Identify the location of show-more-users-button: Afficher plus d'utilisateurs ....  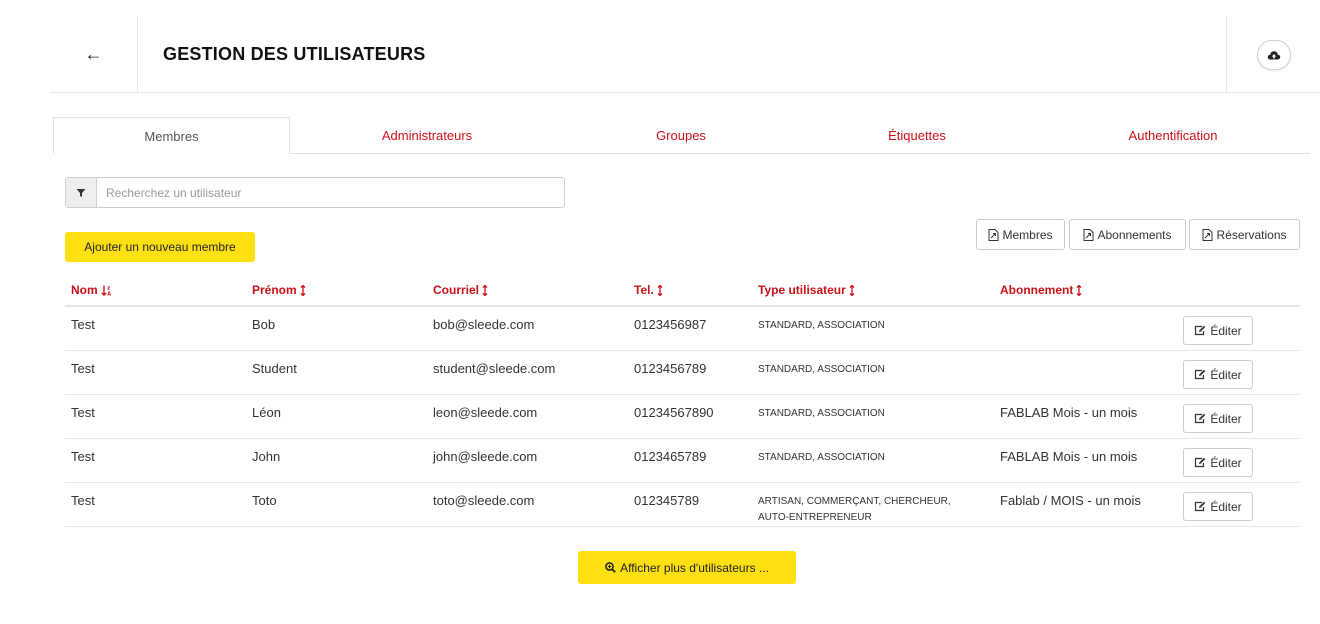
(687, 567).